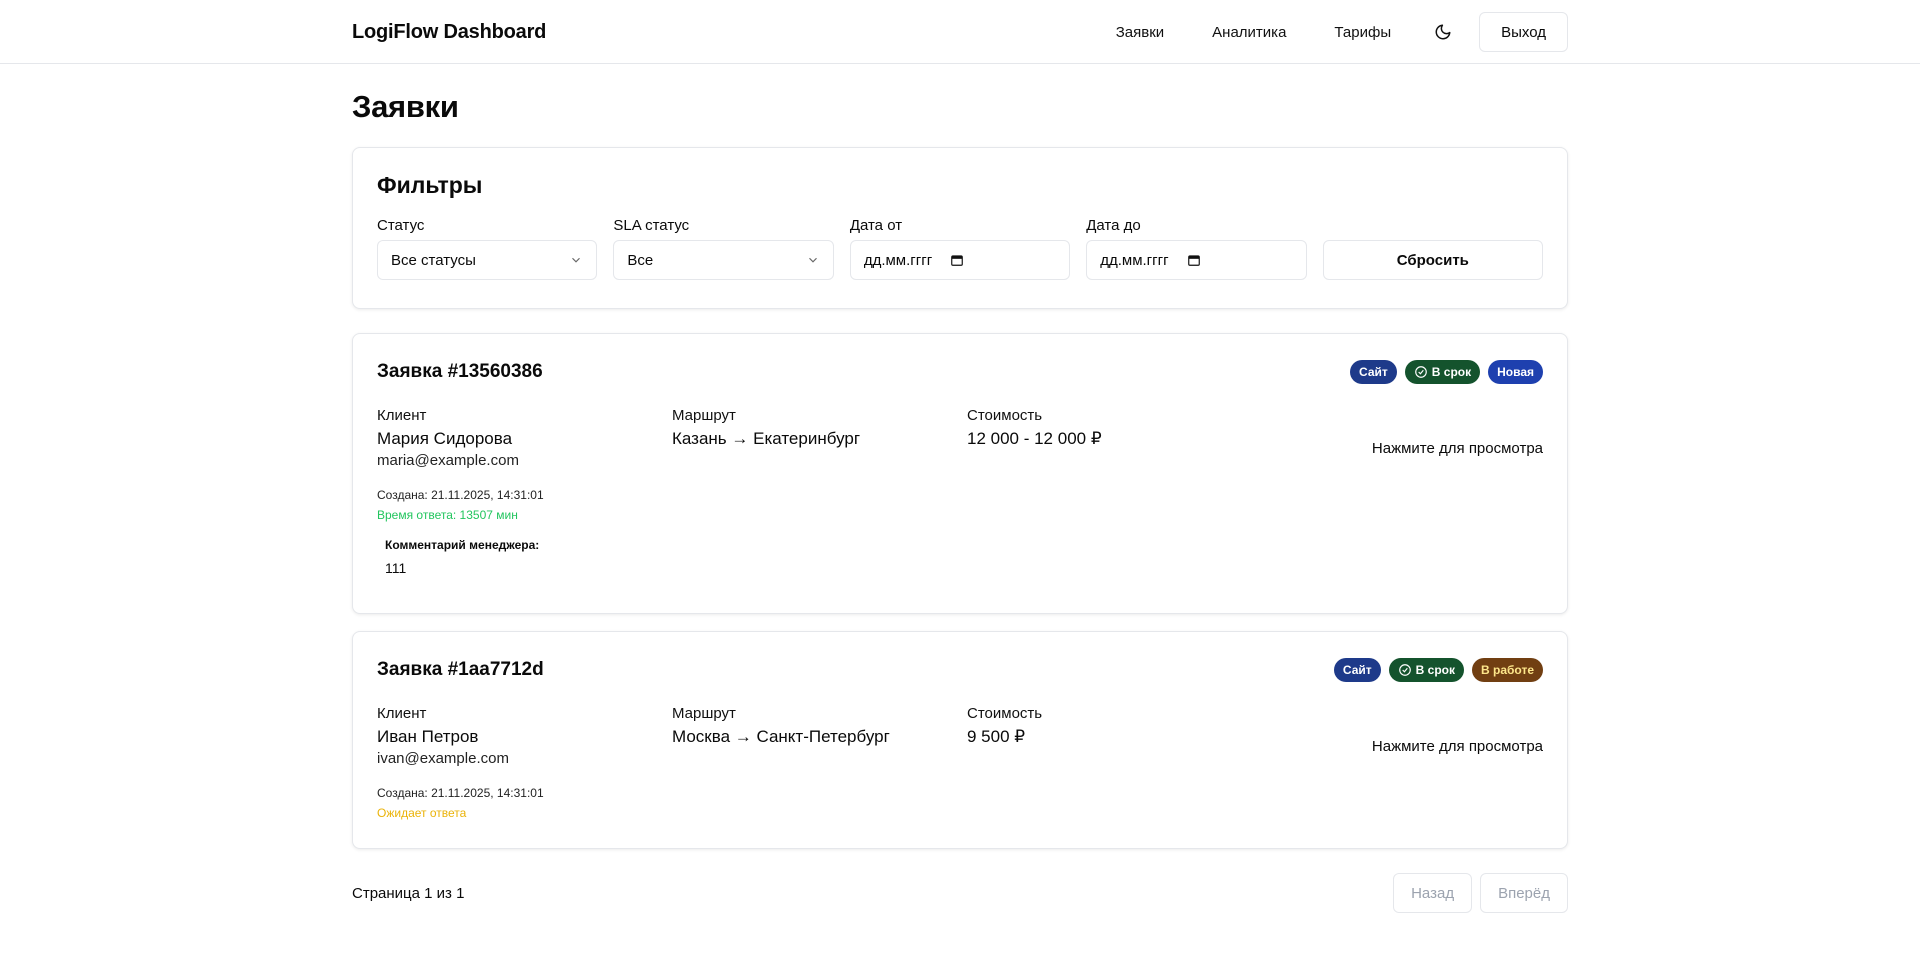 Image resolution: width=1920 pixels, height=953 pixels. Describe the element at coordinates (1249, 32) in the screenshot. I see `nav-link-analytics: Аналитика` at that location.